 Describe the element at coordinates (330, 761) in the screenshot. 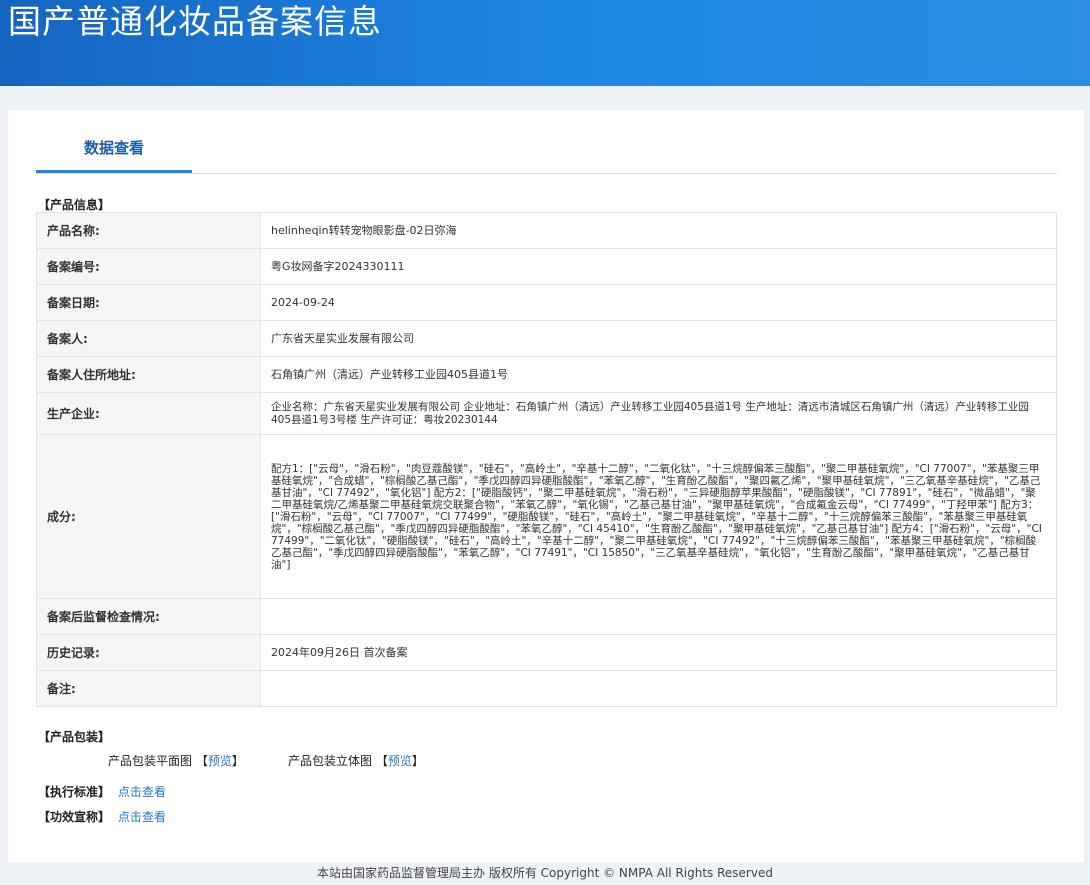

I see `package-solid-label: 产品包装立体图` at that location.